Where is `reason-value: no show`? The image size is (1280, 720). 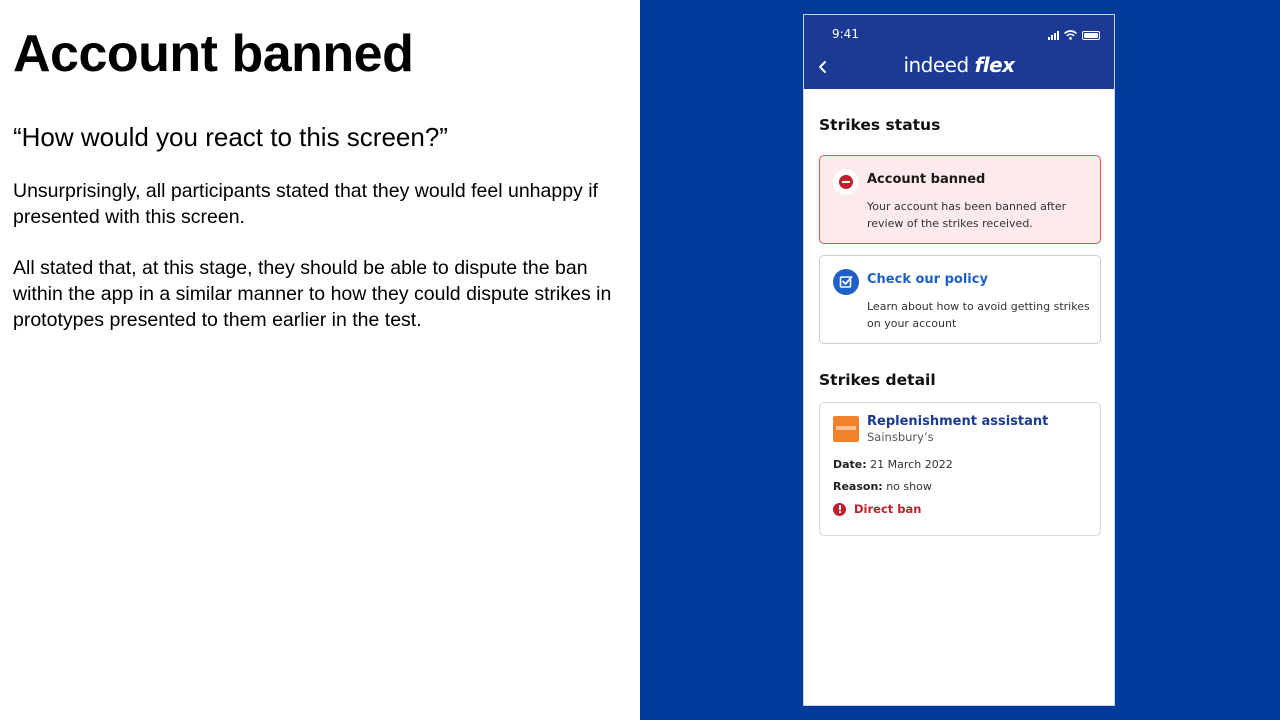
reason-value: no show is located at coordinates (909, 486).